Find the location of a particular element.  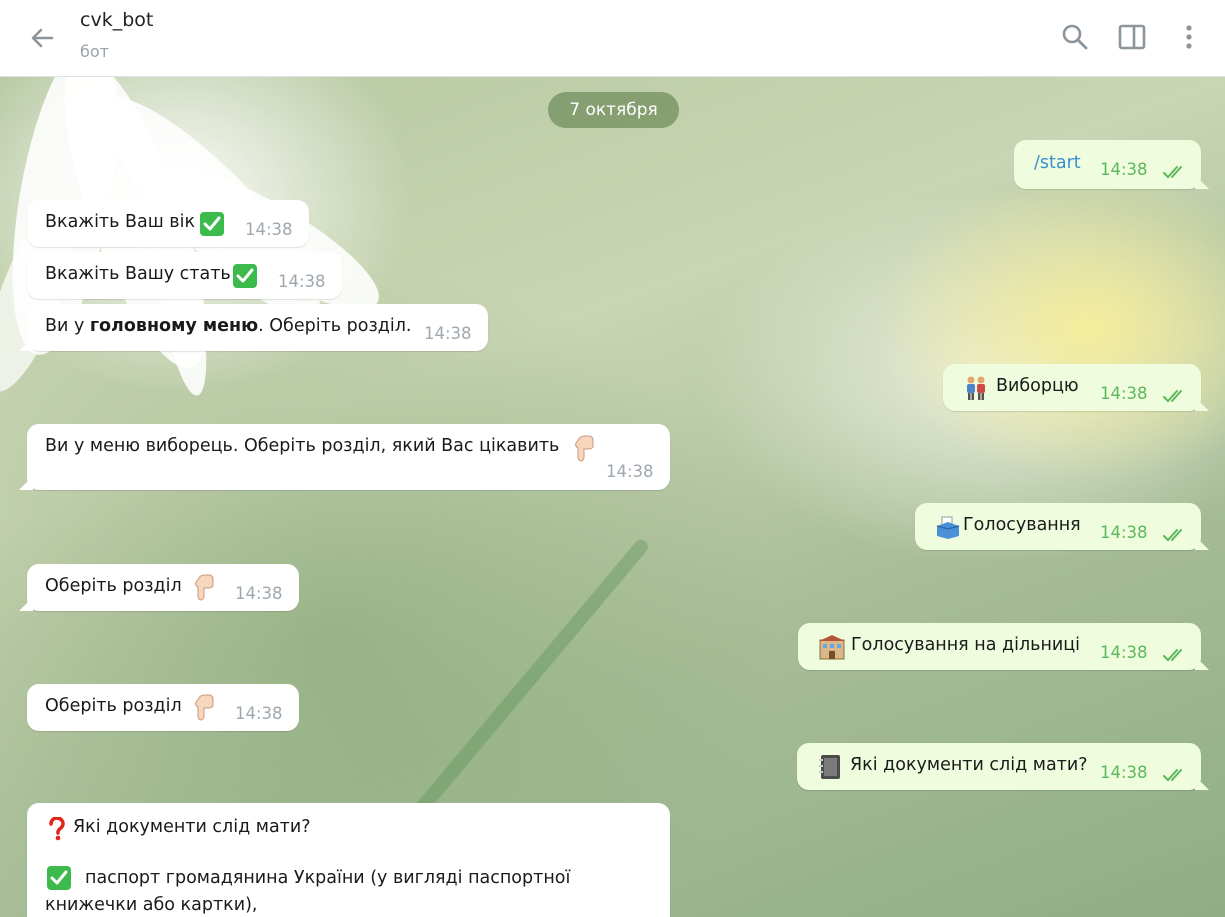

building-emoji is located at coordinates (832, 649).